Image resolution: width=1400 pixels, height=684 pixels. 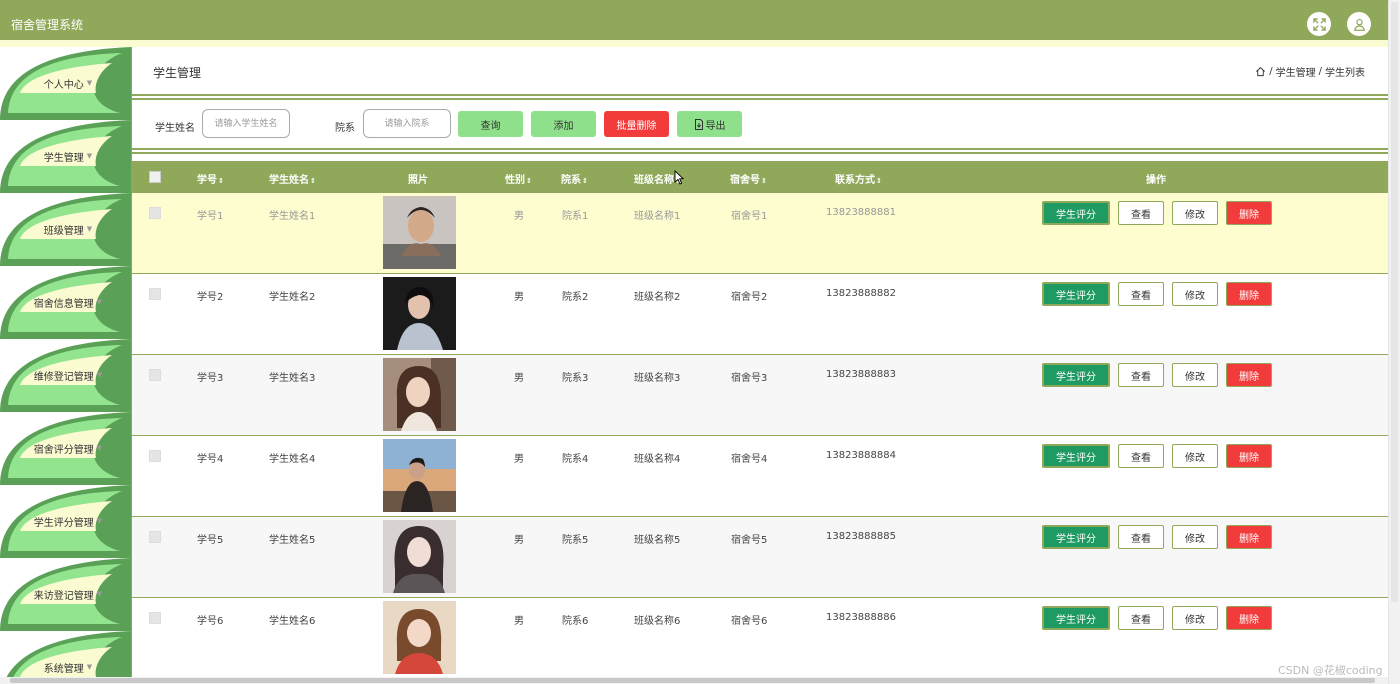 What do you see at coordinates (292, 178) in the screenshot?
I see `column-header-name: 学生姓名⇕` at bounding box center [292, 178].